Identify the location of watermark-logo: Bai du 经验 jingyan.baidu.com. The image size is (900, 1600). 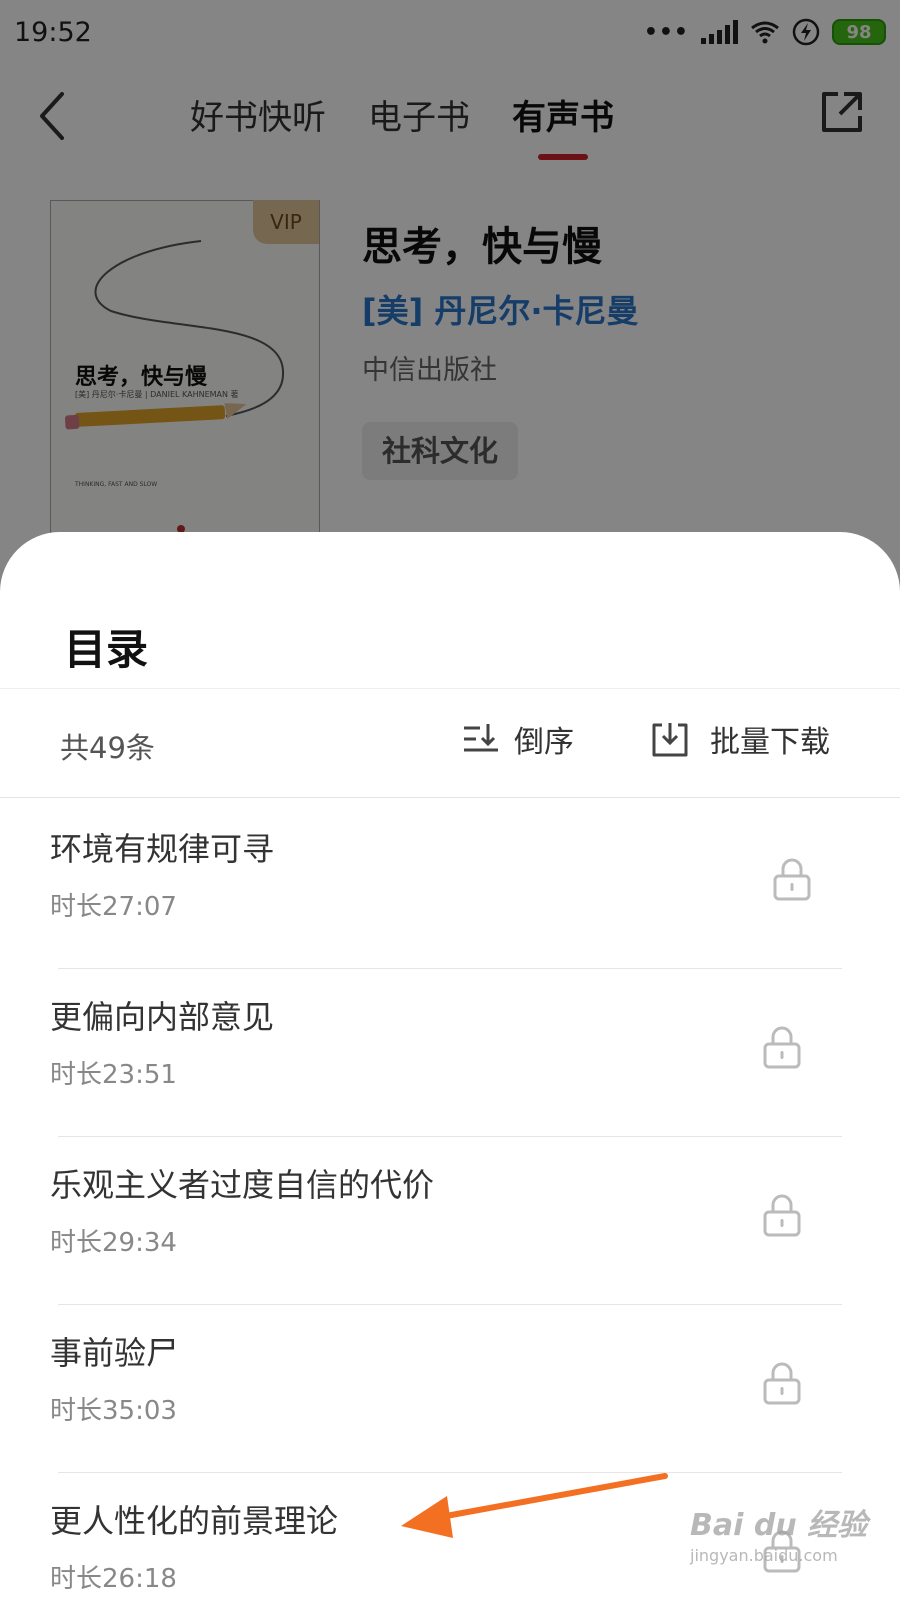
(779, 1536).